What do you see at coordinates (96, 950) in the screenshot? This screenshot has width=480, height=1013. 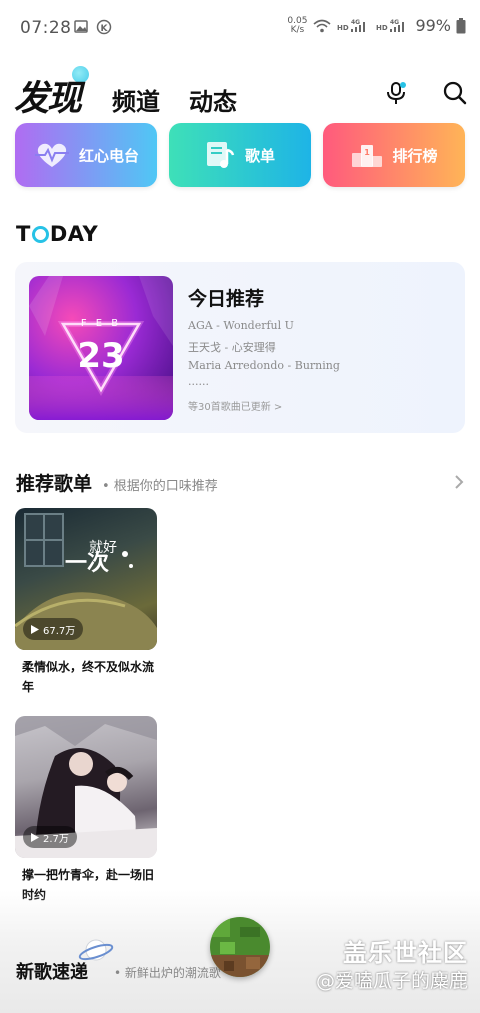 I see `planet-logo-icon` at bounding box center [96, 950].